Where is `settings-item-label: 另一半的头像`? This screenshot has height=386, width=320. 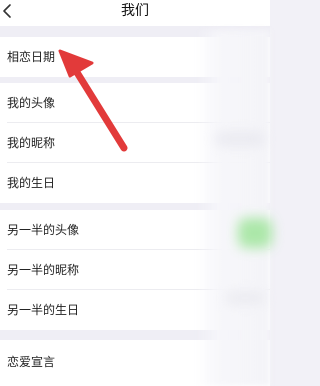 settings-item-label: 另一半的头像 is located at coordinates (43, 230).